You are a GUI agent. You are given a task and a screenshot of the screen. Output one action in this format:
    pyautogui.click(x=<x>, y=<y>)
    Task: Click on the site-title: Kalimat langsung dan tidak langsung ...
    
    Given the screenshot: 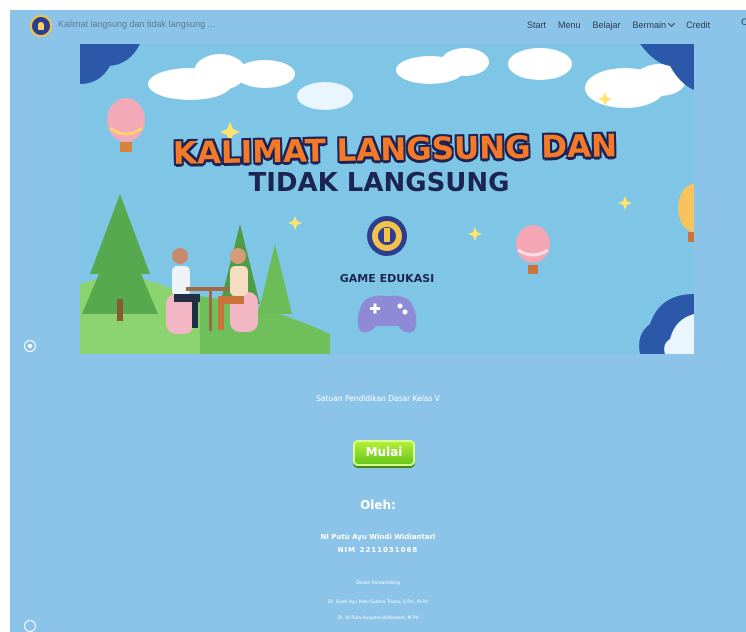 What is the action you would take?
    pyautogui.click(x=136, y=24)
    